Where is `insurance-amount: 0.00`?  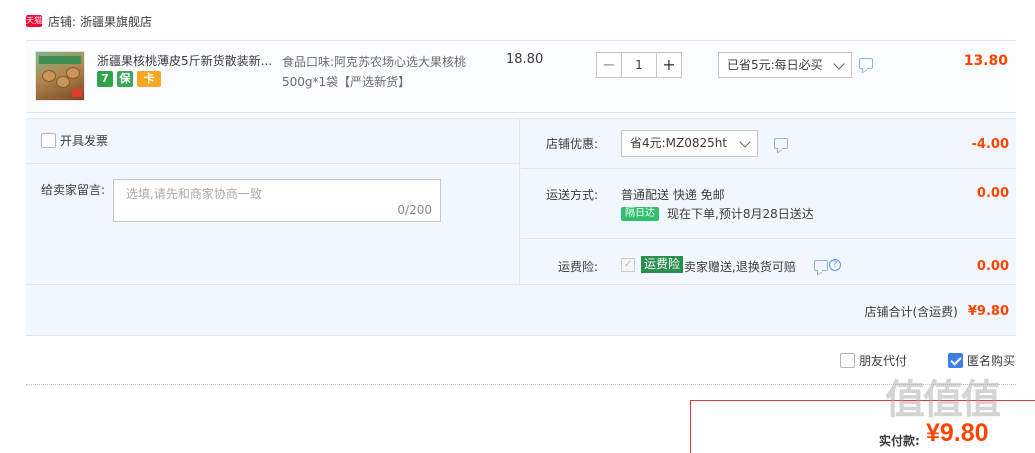 insurance-amount: 0.00 is located at coordinates (992, 266).